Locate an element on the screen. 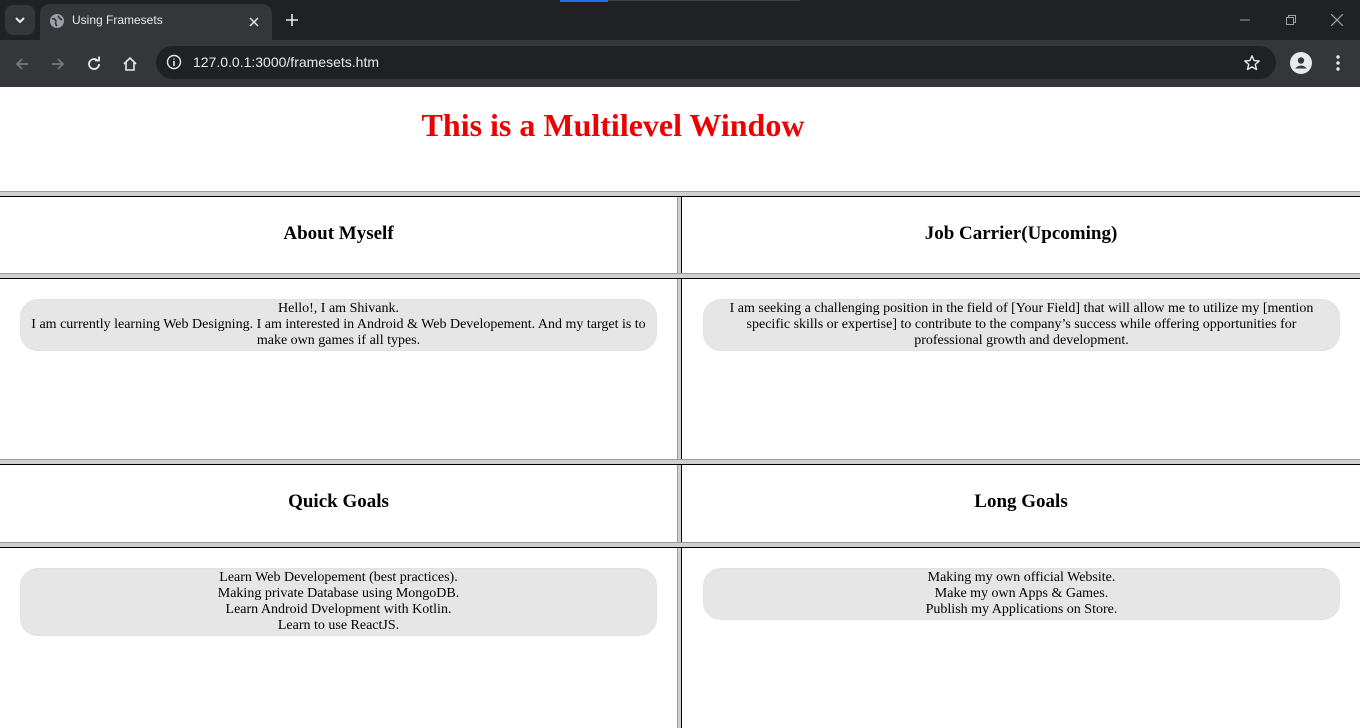 The height and width of the screenshot is (728, 1360). window-controls is located at coordinates (1291, 20).